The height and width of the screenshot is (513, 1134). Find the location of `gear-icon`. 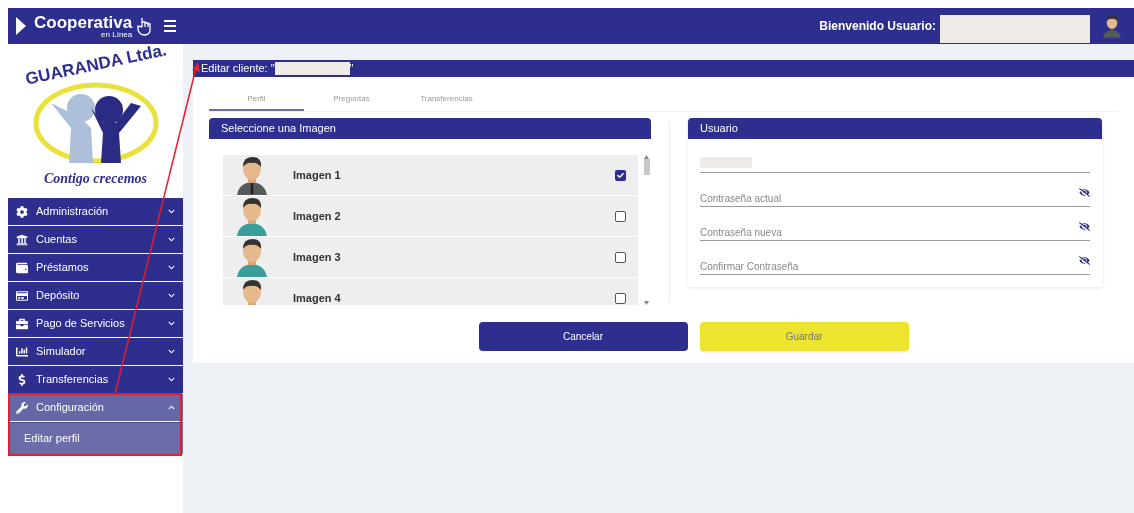

gear-icon is located at coordinates (22, 211).